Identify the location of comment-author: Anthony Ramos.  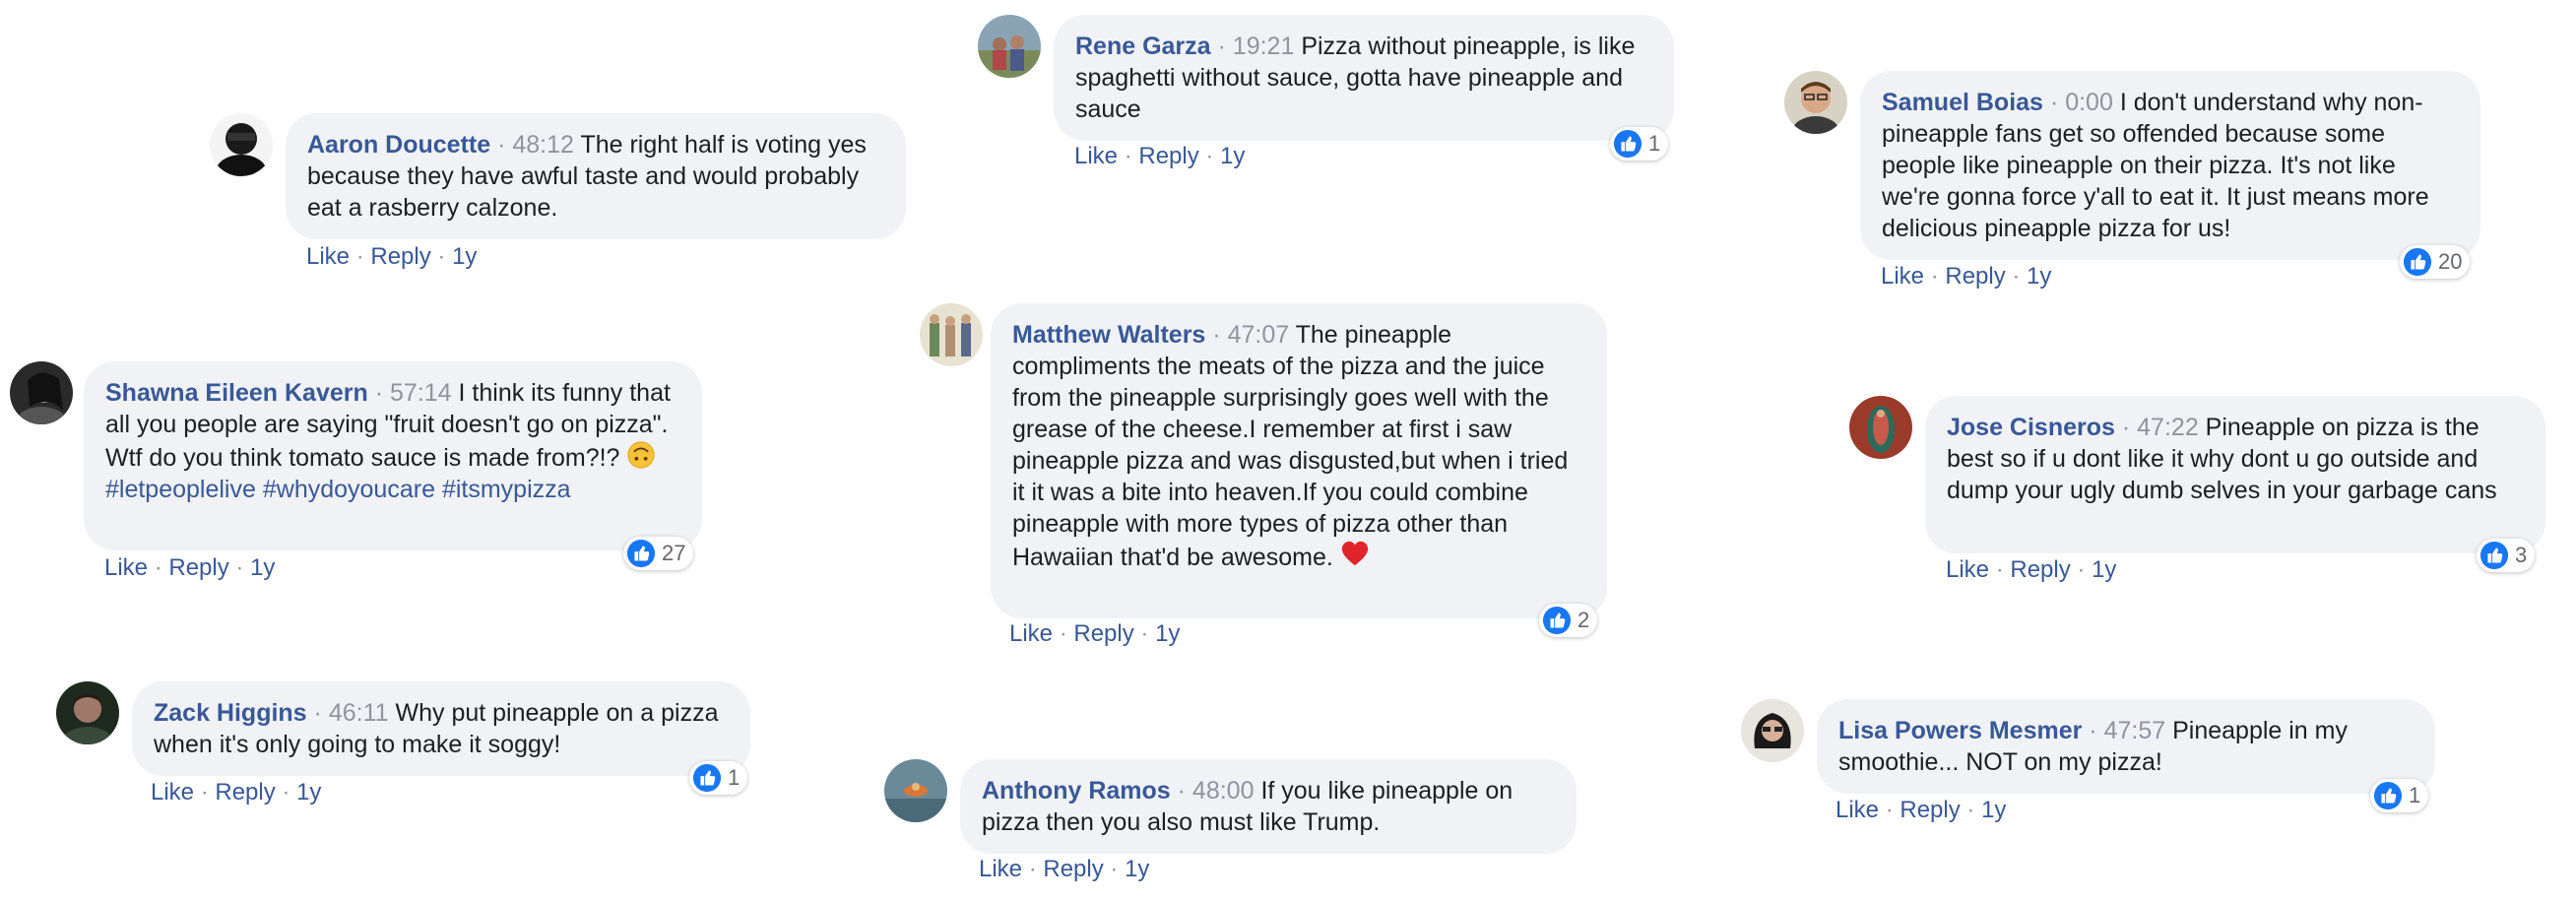
(1076, 791).